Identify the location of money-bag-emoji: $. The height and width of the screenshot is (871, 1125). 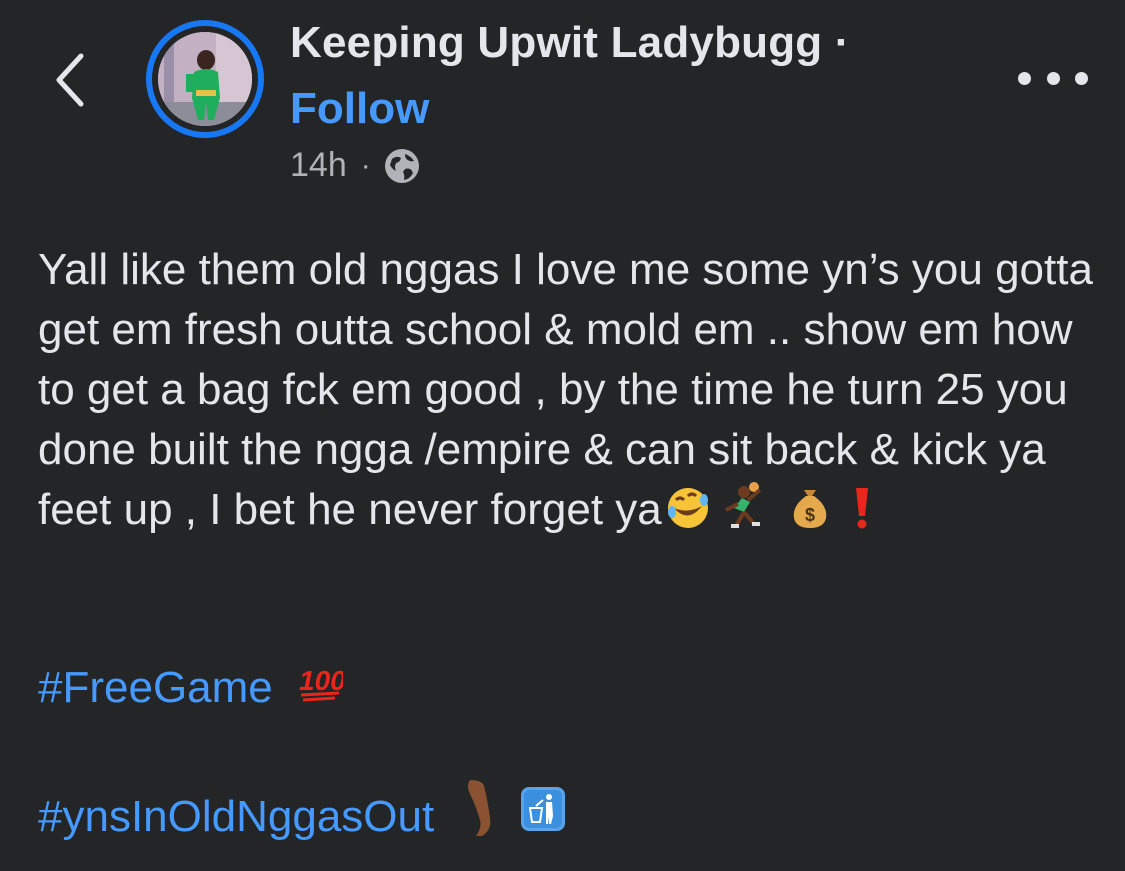
(810, 515).